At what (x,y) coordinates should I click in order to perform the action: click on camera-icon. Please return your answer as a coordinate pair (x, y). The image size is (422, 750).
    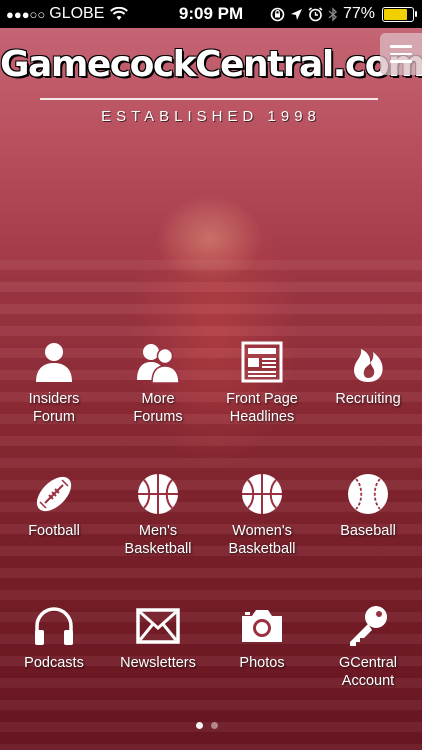
    Looking at the image, I should click on (262, 626).